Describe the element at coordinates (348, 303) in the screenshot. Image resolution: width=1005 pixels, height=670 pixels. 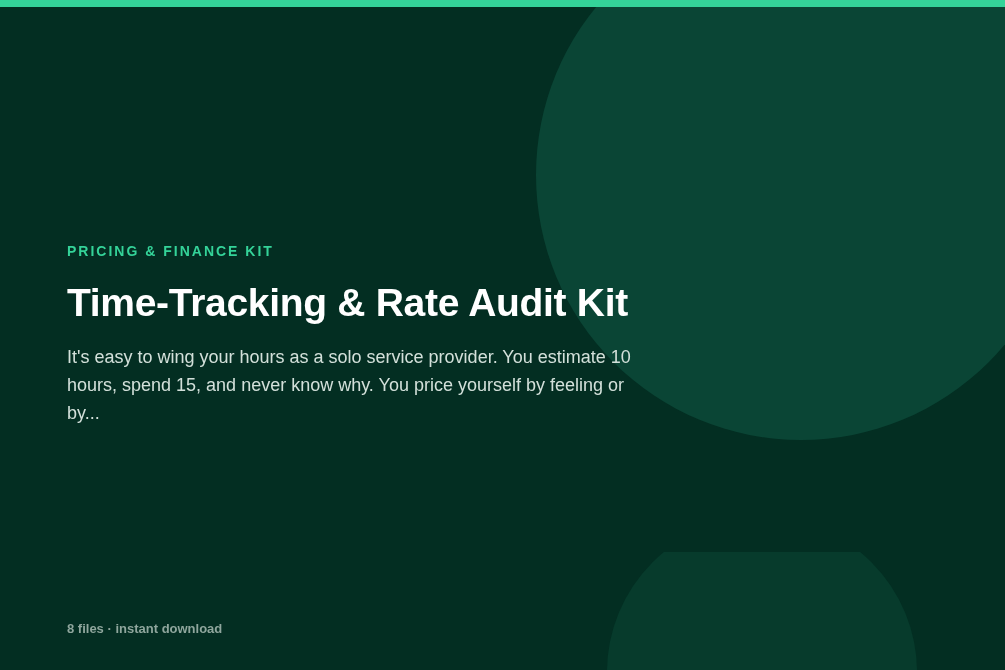
I see `product-title: Time-Tracking & Rate Audit Kit` at that location.